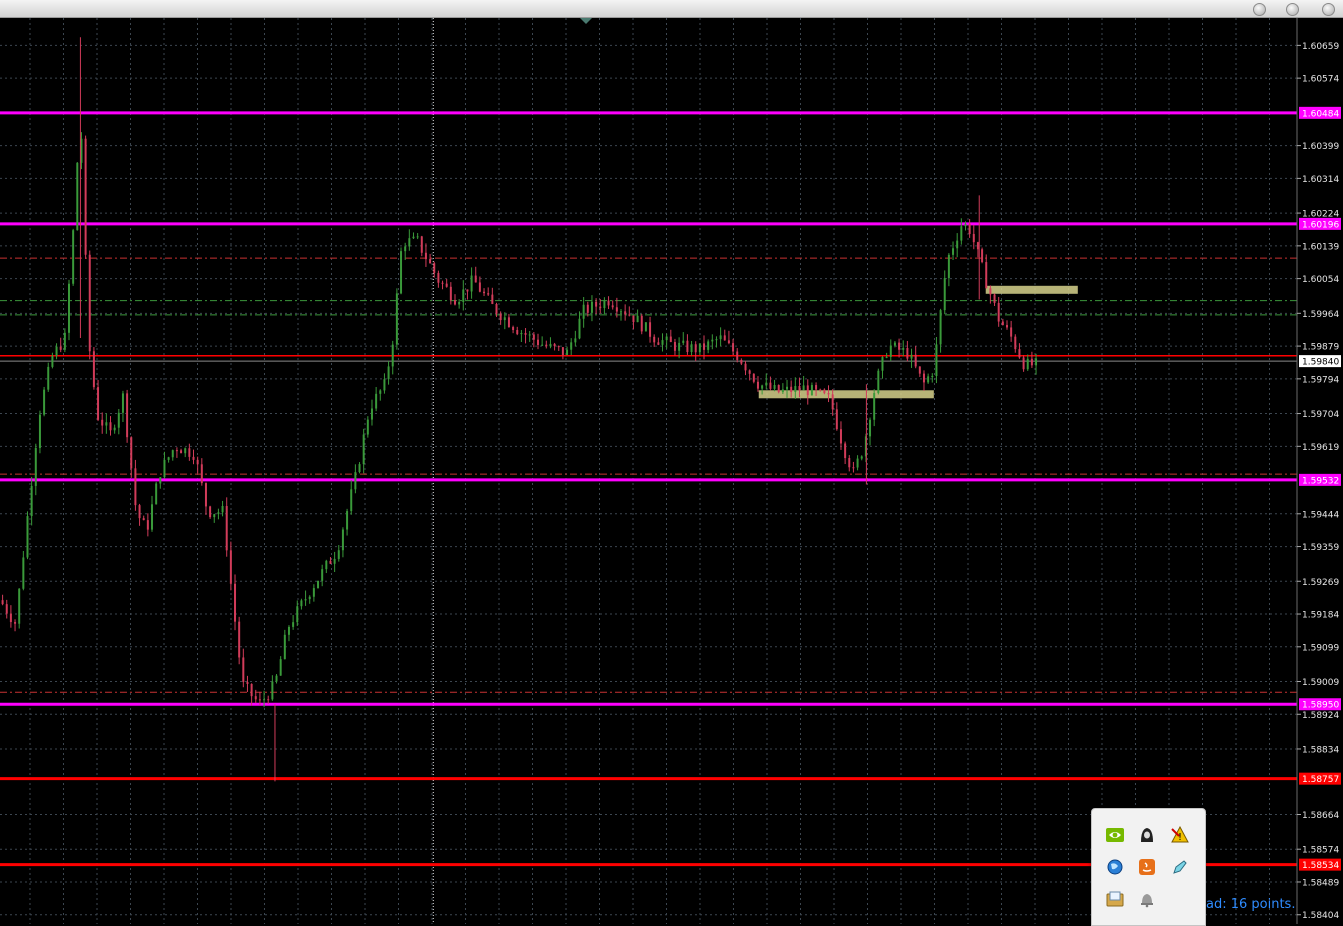  Describe the element at coordinates (1320, 380) in the screenshot. I see `price-tick-label: 1.59794` at that location.